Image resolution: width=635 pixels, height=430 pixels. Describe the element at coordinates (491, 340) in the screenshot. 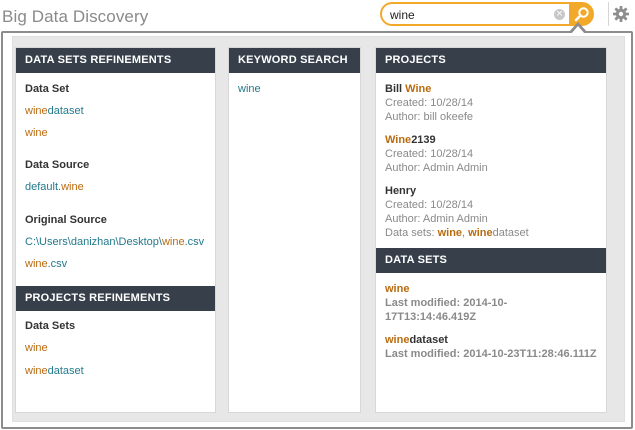

I see `dataset-name: winedataset` at that location.